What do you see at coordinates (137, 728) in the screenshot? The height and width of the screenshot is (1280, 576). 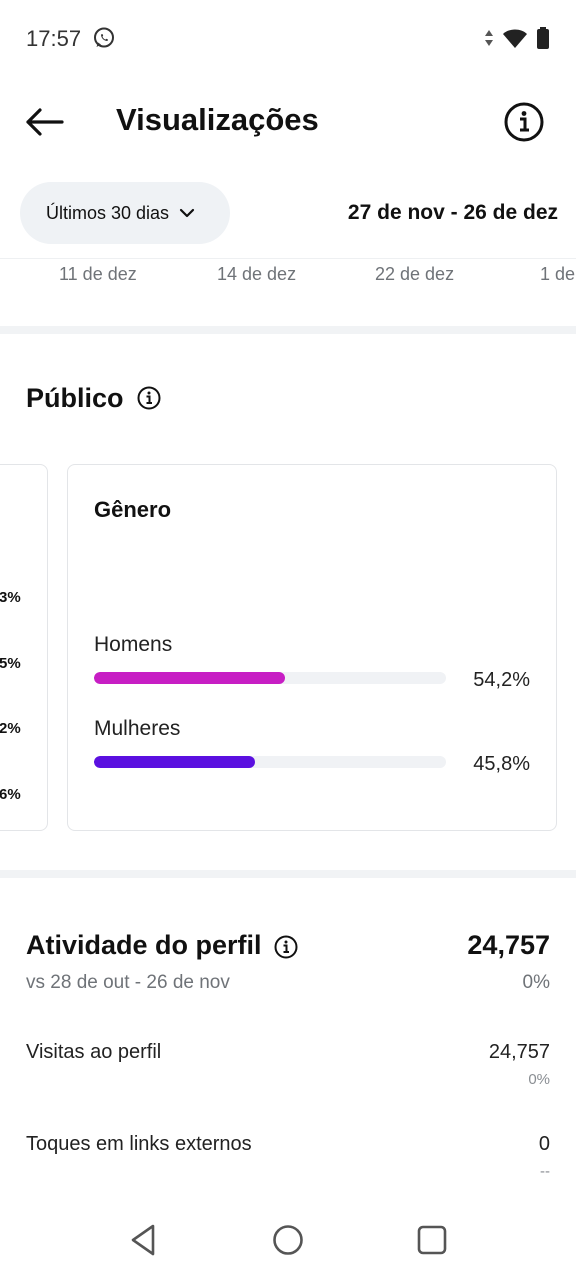 I see `gender-label-women: Mulheres` at bounding box center [137, 728].